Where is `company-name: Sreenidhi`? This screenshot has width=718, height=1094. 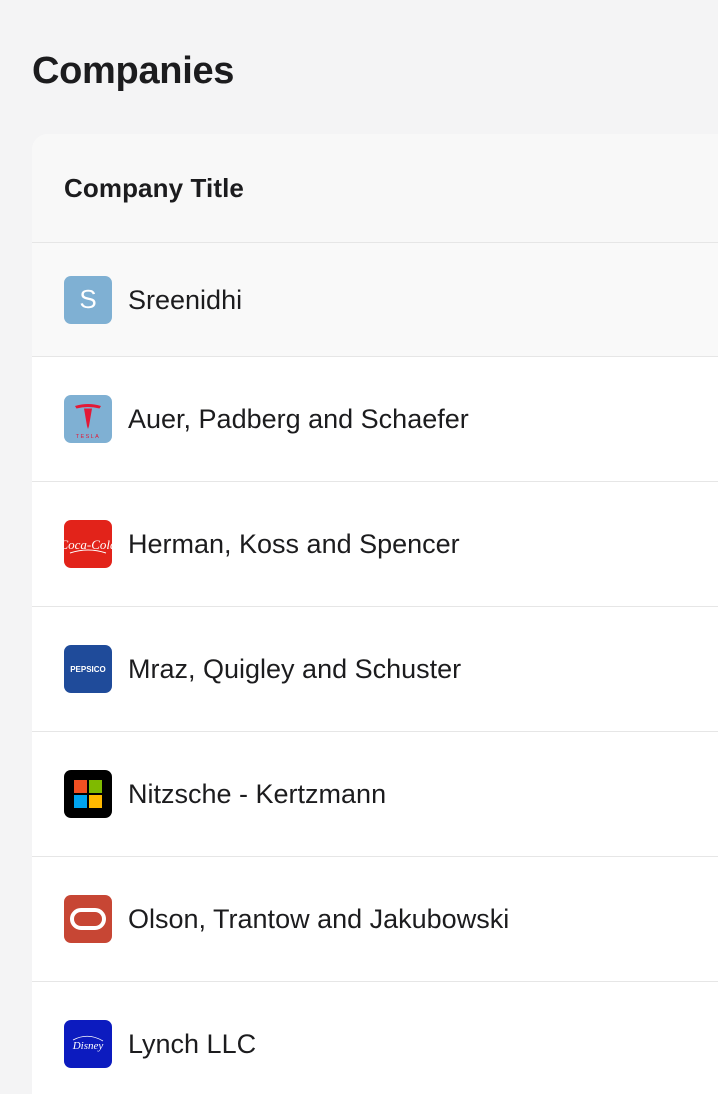 company-name: Sreenidhi is located at coordinates (185, 300).